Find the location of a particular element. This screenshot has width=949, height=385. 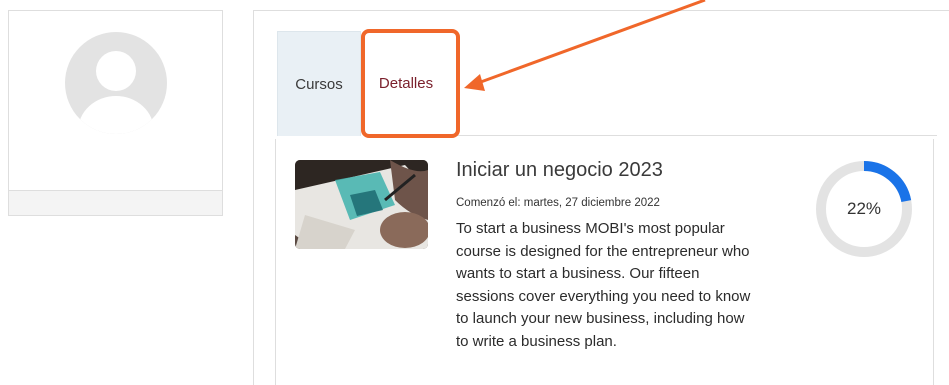

profile-card-footer is located at coordinates (115, 202).